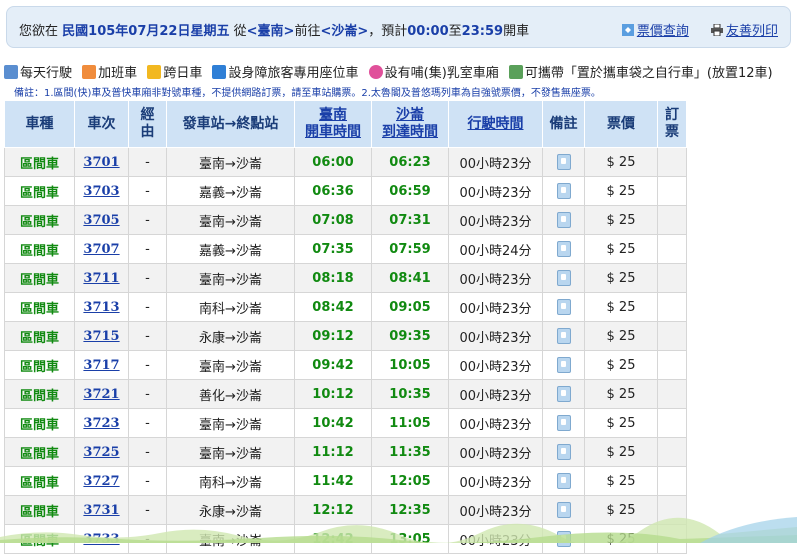  What do you see at coordinates (101, 191) in the screenshot?
I see `train-no-link: 3703` at bounding box center [101, 191].